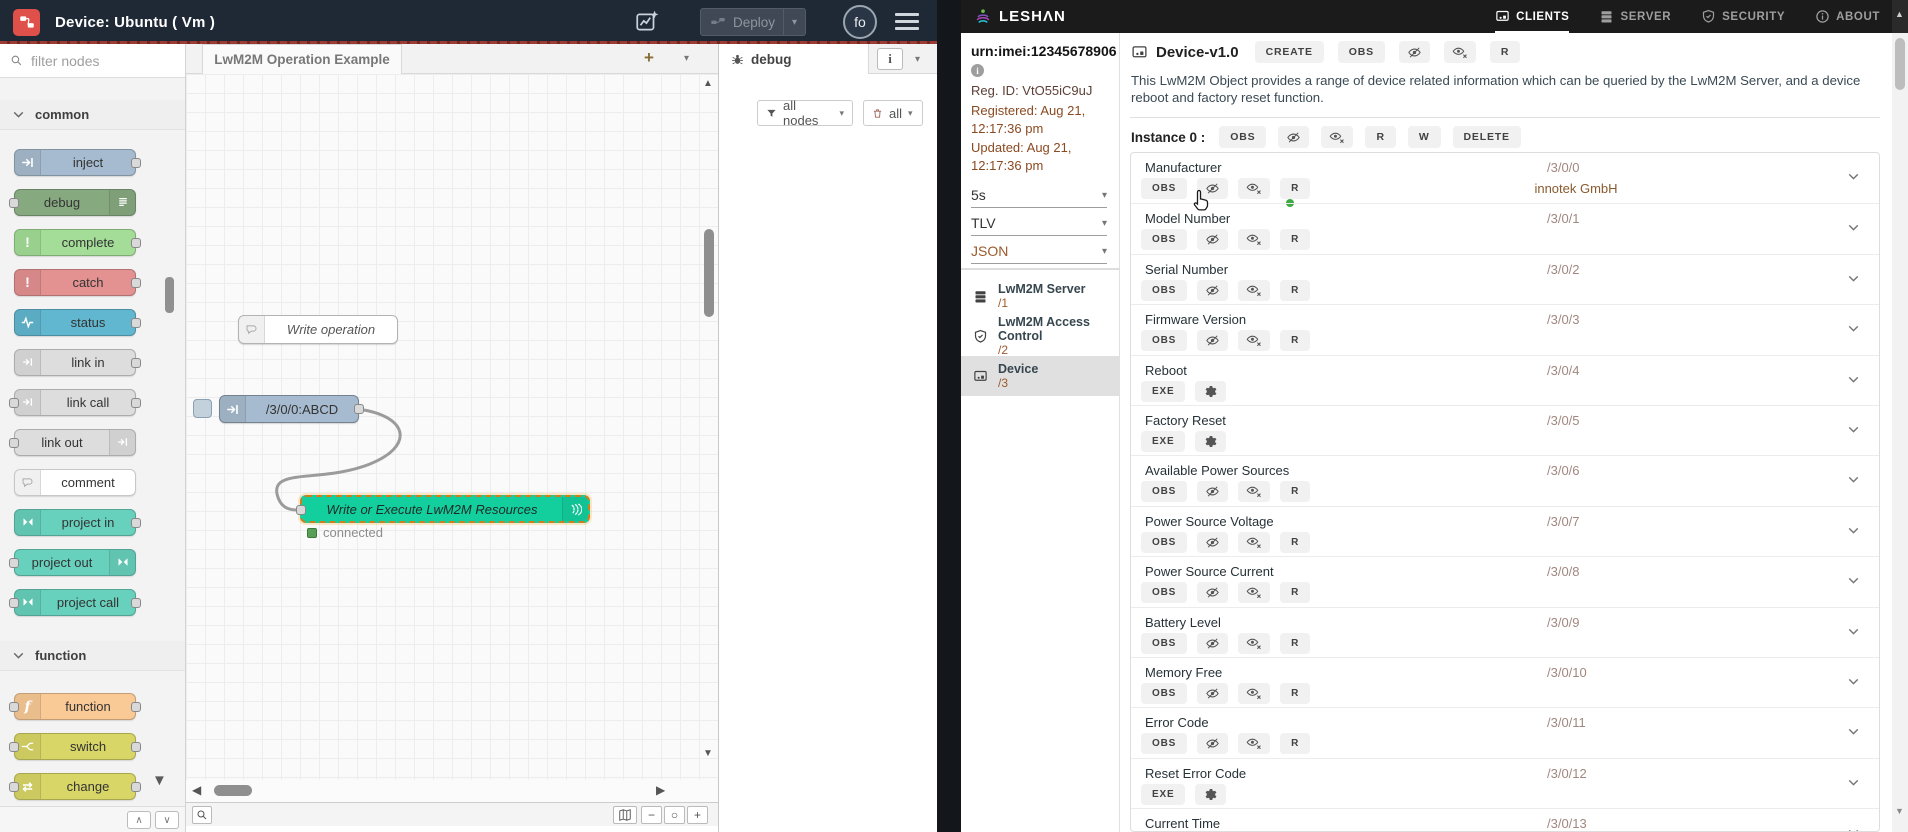 The image size is (1908, 832). I want to click on sidebar-options-caret: ▾, so click(917, 59).